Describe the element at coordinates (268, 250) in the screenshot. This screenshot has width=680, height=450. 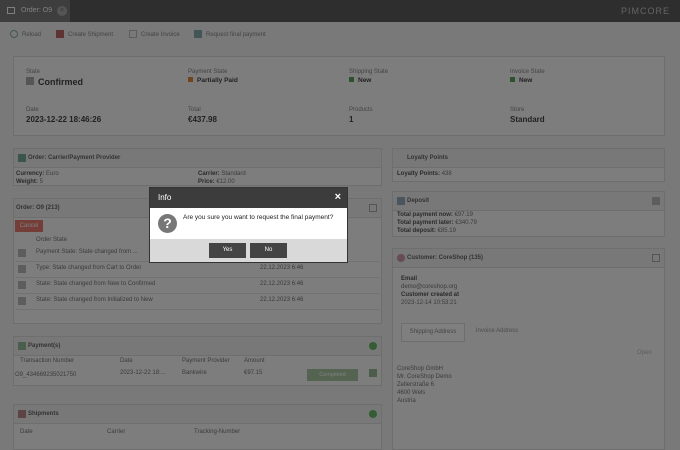
I see `no-button: No` at that location.